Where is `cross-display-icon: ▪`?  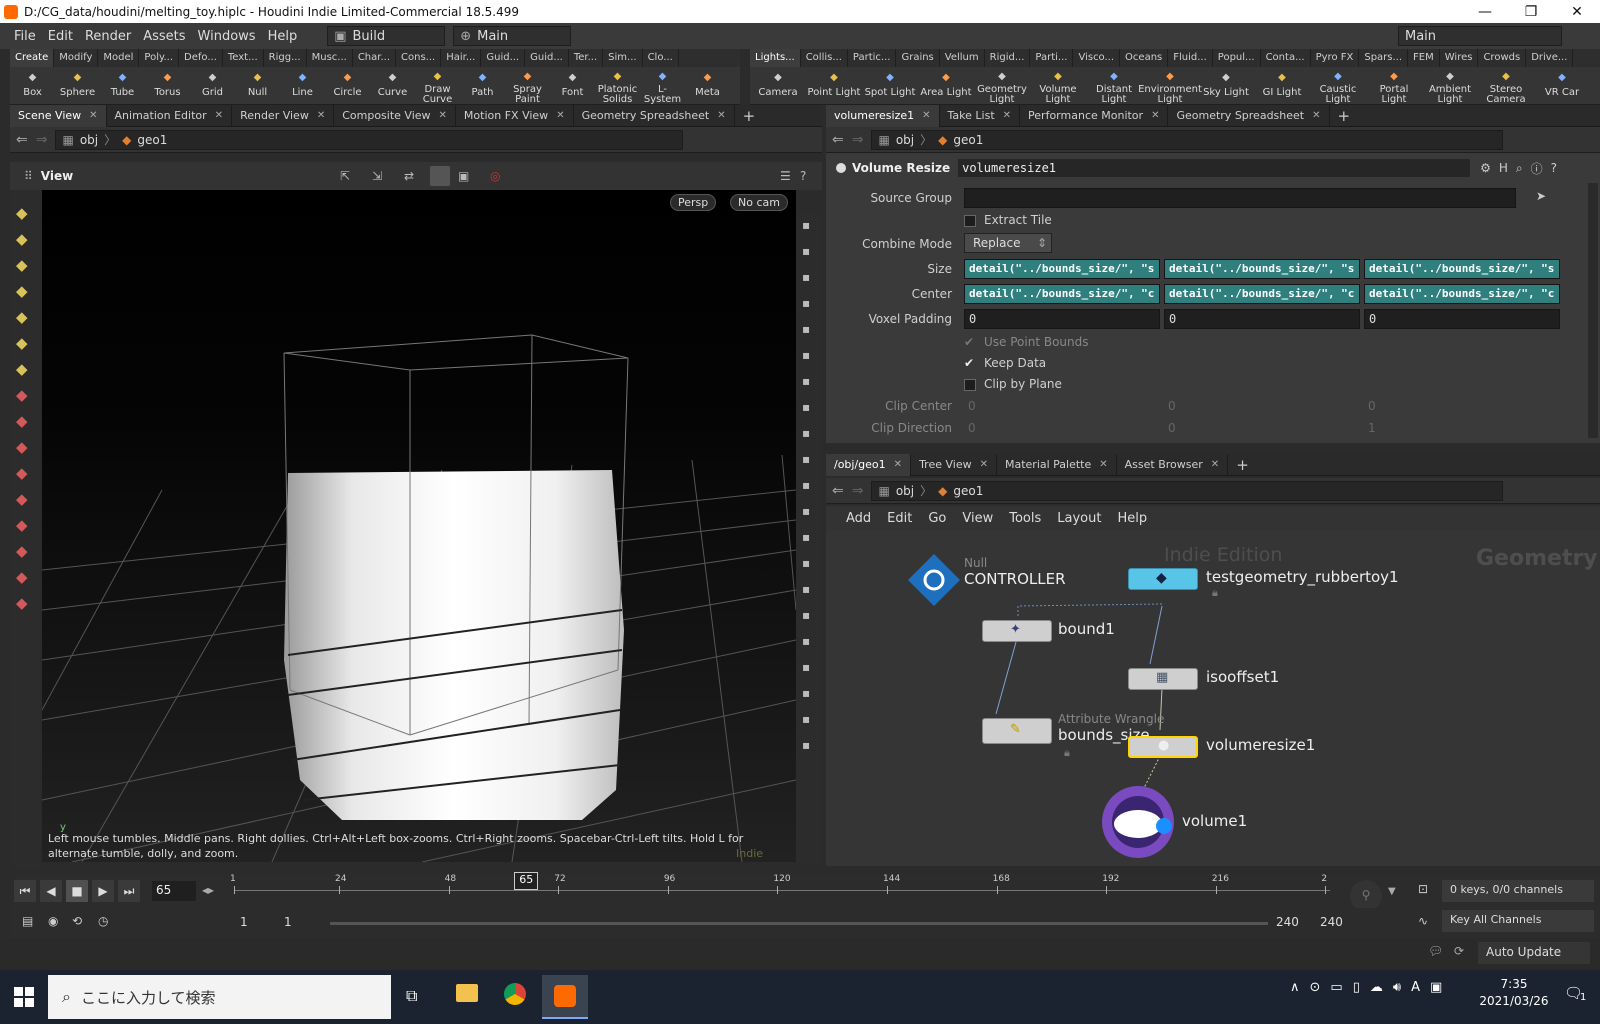
cross-display-icon: ▪ is located at coordinates (806, 303).